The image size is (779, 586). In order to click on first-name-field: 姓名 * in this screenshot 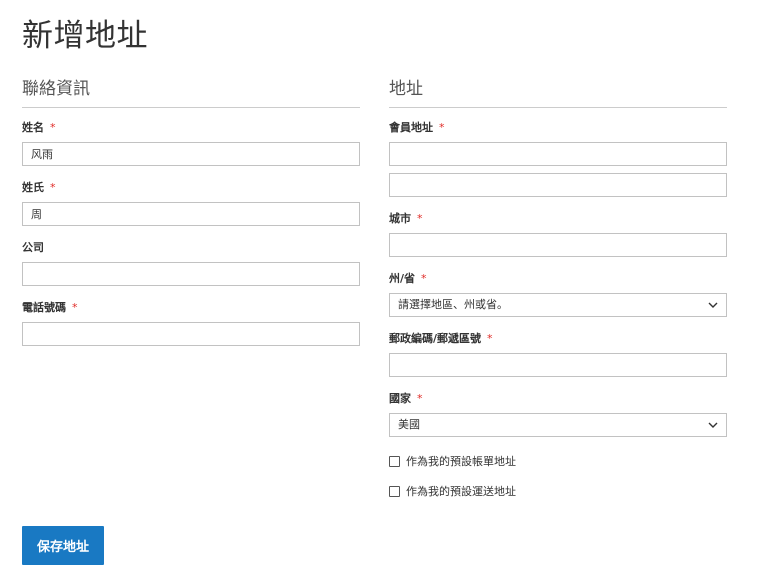, I will do `click(191, 143)`.